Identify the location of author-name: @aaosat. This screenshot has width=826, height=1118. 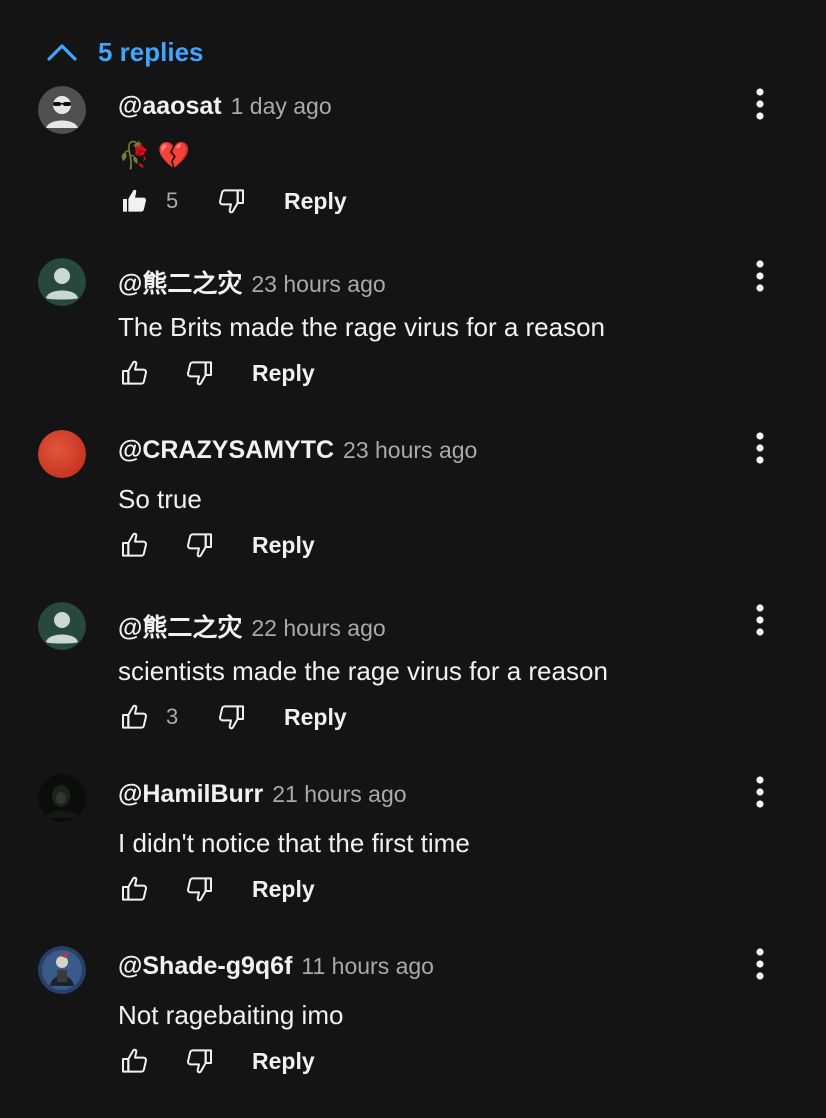
(170, 106).